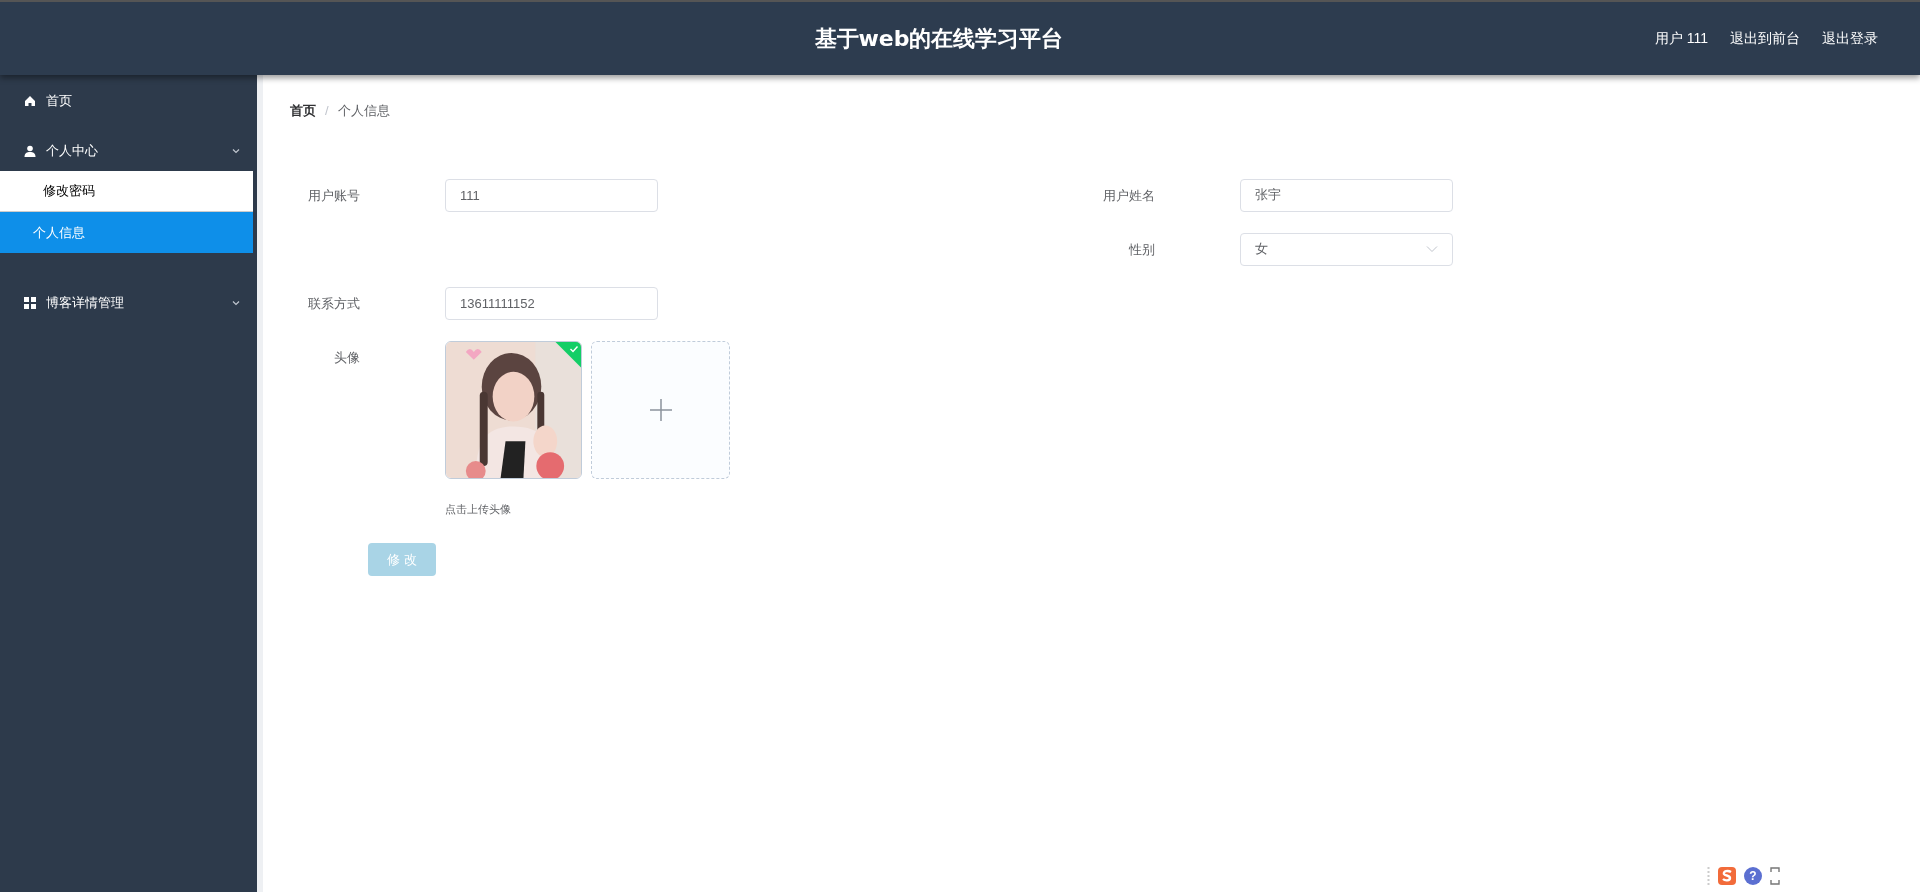 The height and width of the screenshot is (892, 1920). What do you see at coordinates (128, 101) in the screenshot?
I see `menu-item: 首页` at bounding box center [128, 101].